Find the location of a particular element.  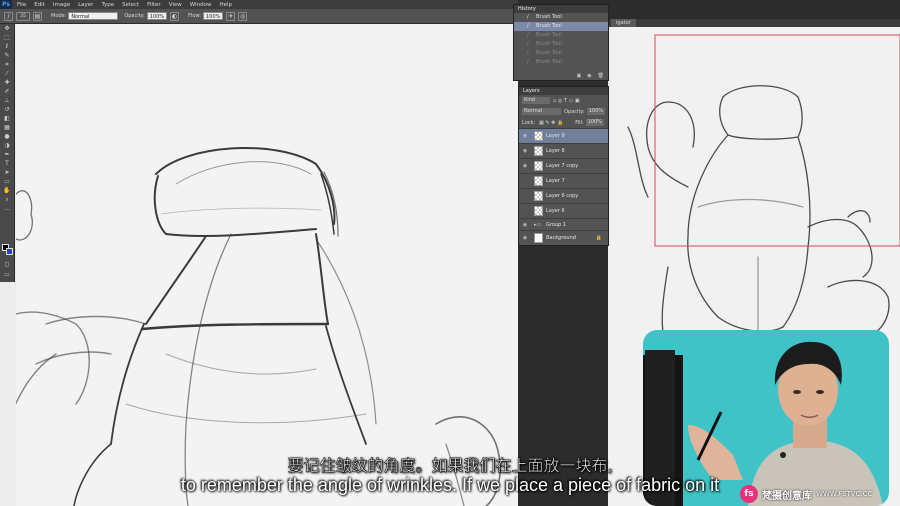

clone-stamp-icon: ⊥ is located at coordinates (7, 101).